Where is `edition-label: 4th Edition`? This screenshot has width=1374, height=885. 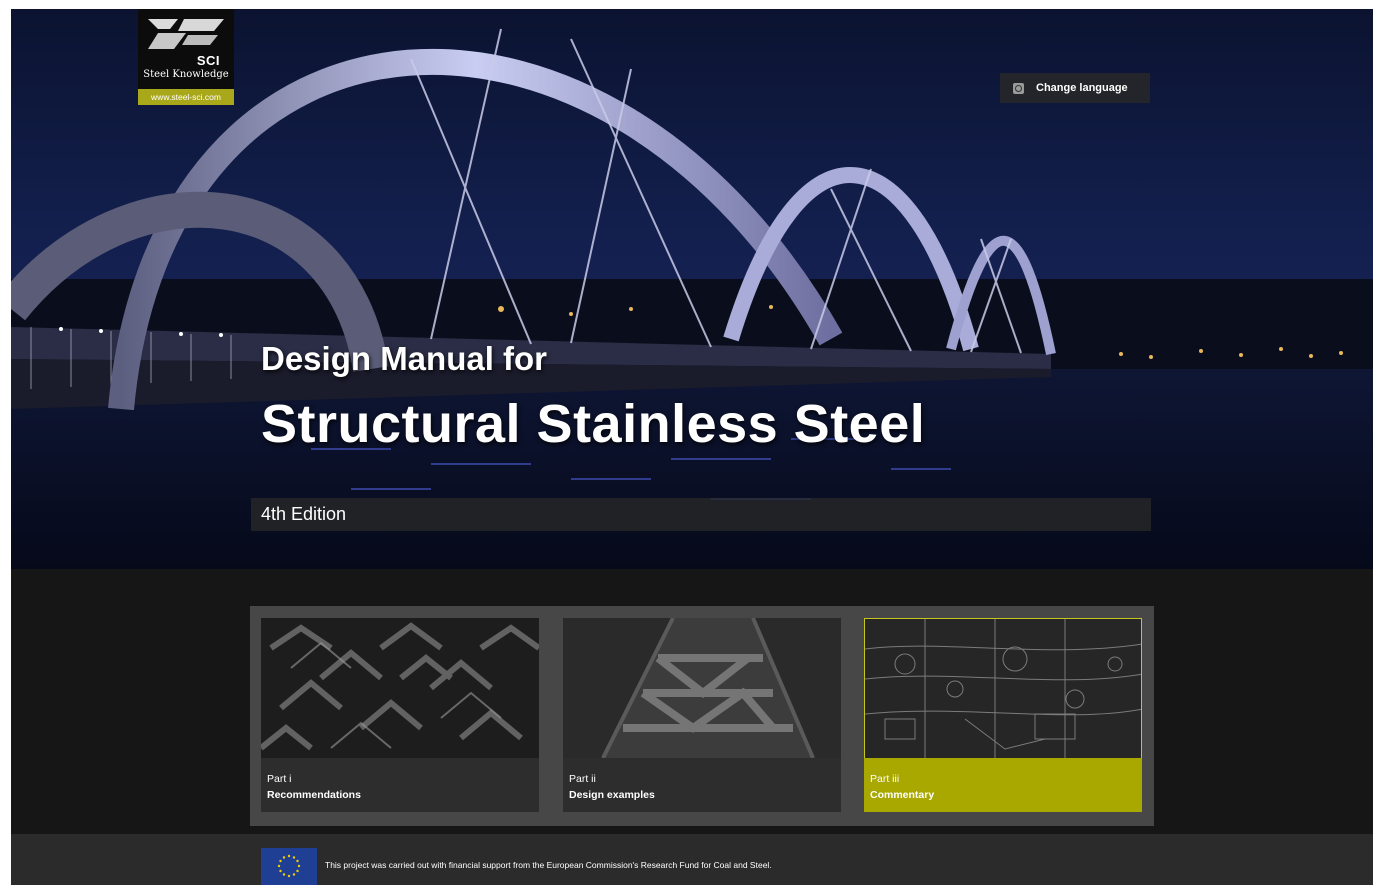 edition-label: 4th Edition is located at coordinates (701, 514).